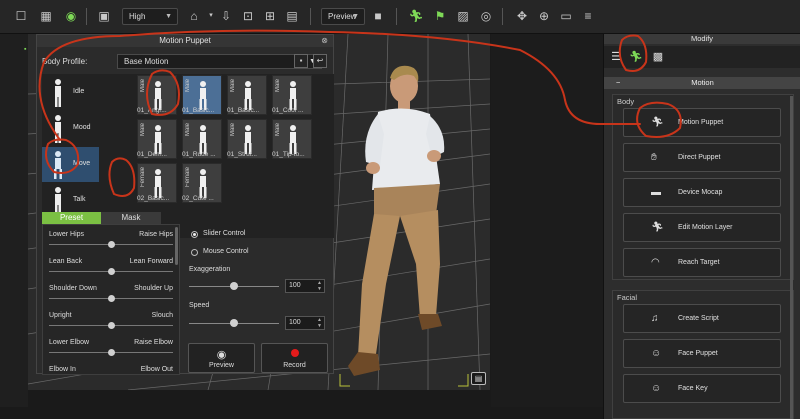 The width and height of the screenshot is (800, 419). Describe the element at coordinates (478, 378) in the screenshot. I see `chat-icon: ▤` at that location.